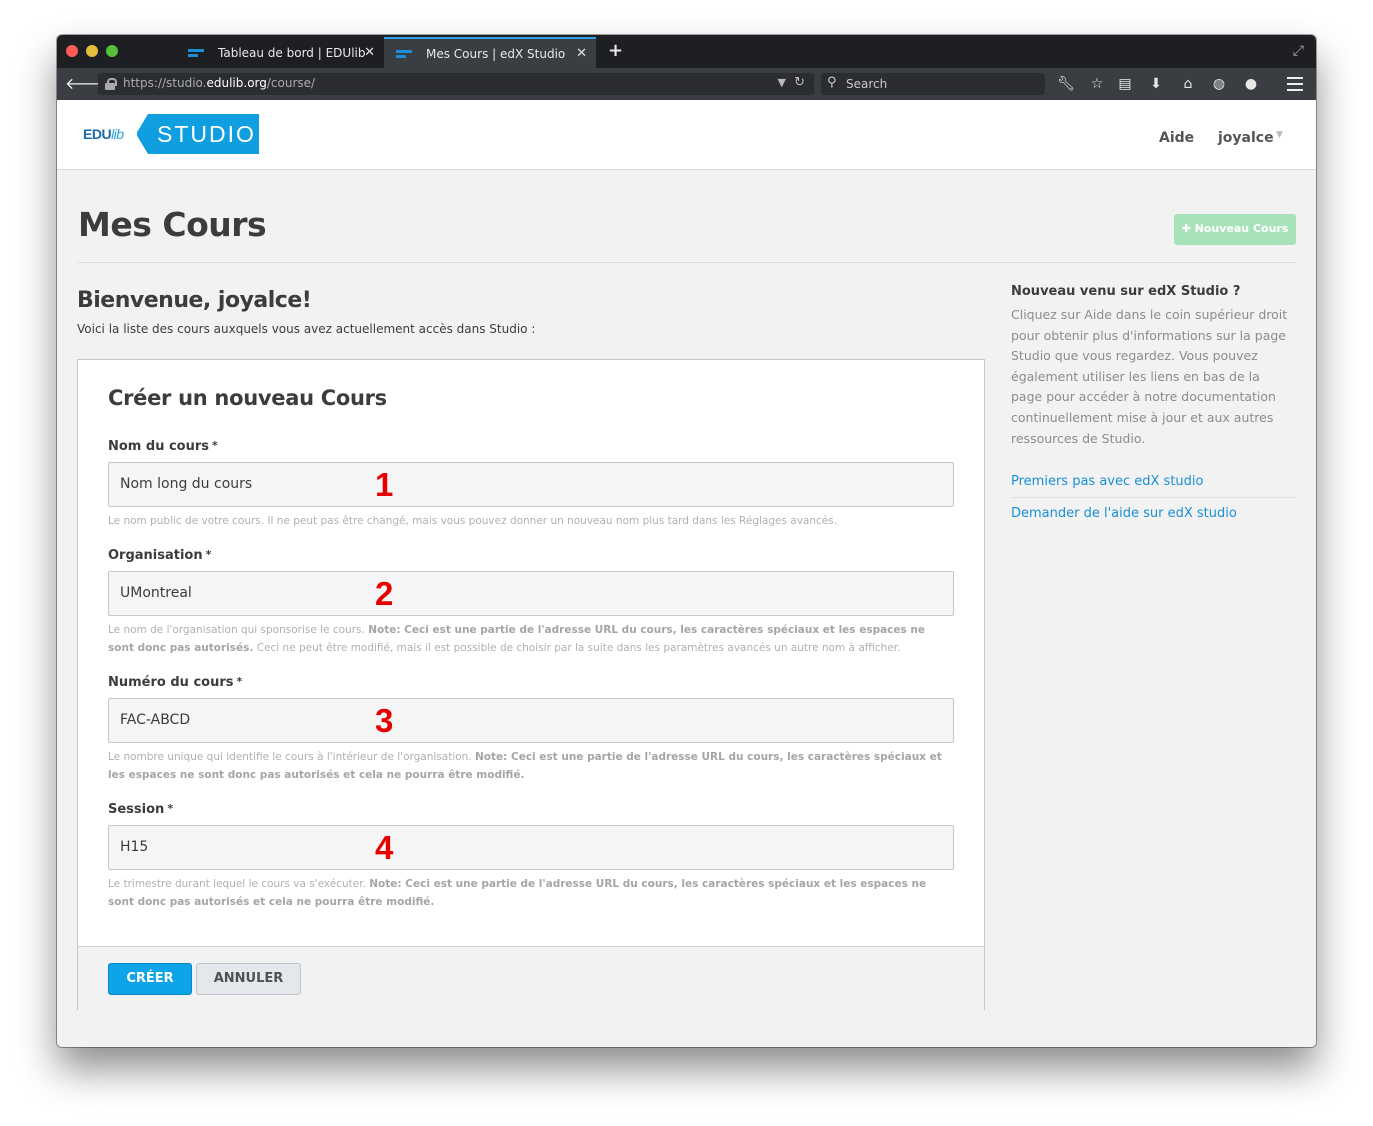 The width and height of the screenshot is (1373, 1126). I want to click on url-bar: https://studio.edulib.org/course/ ▼ ↻, so click(456, 84).